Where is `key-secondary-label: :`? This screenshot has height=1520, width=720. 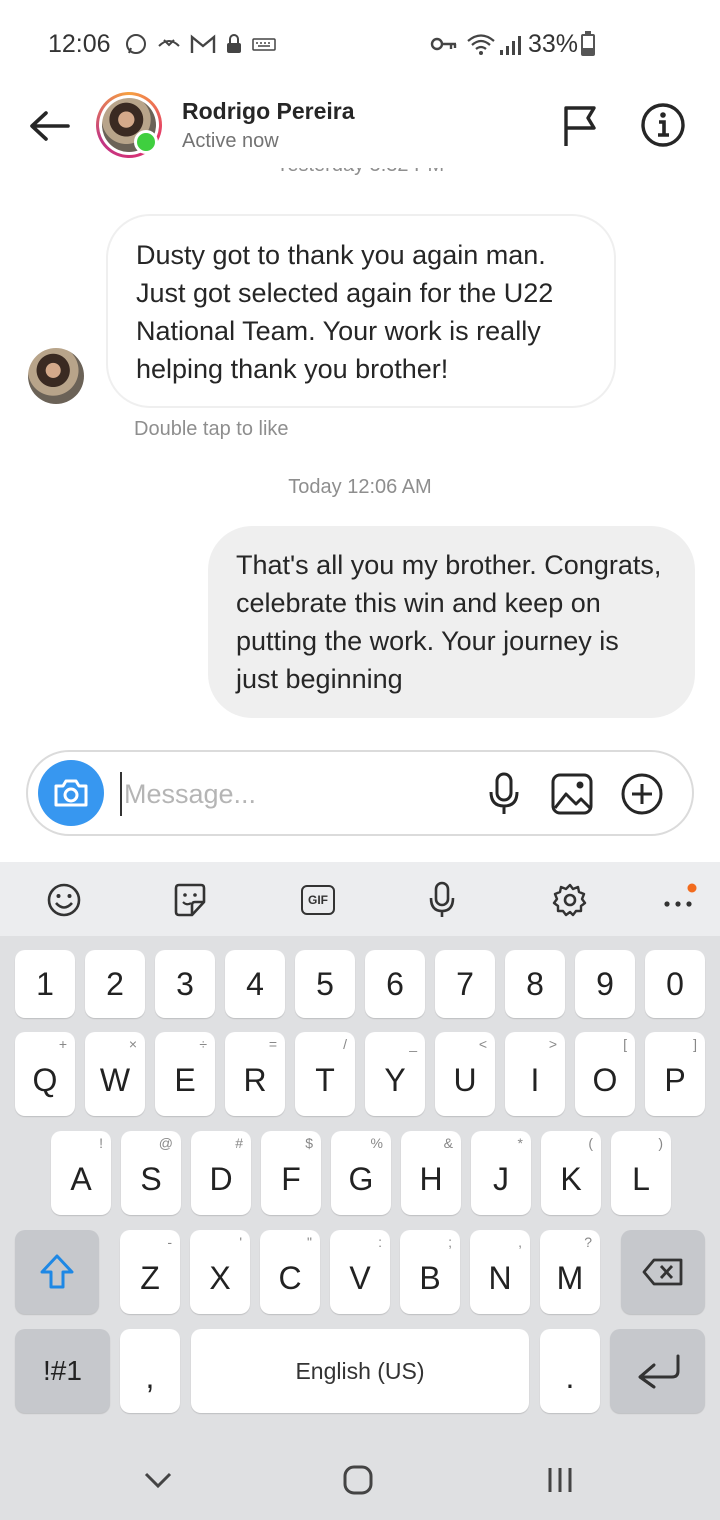
key-secondary-label: : is located at coordinates (380, 1242).